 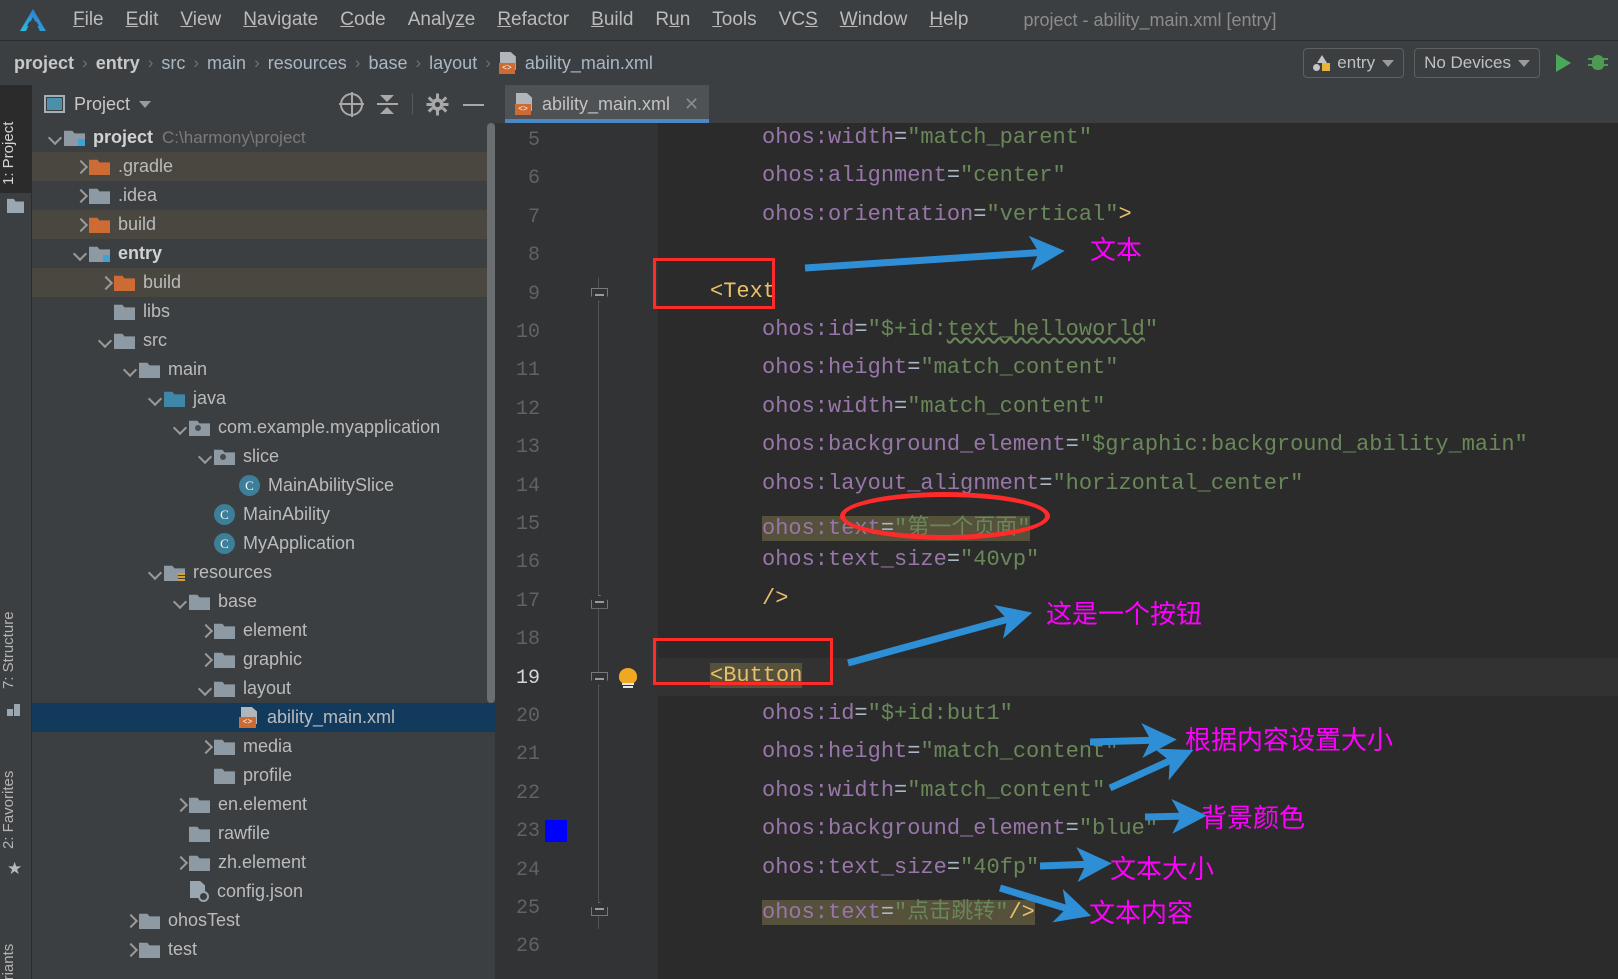 I want to click on code-line-21: ohos:height="match_content", so click(x=940, y=751).